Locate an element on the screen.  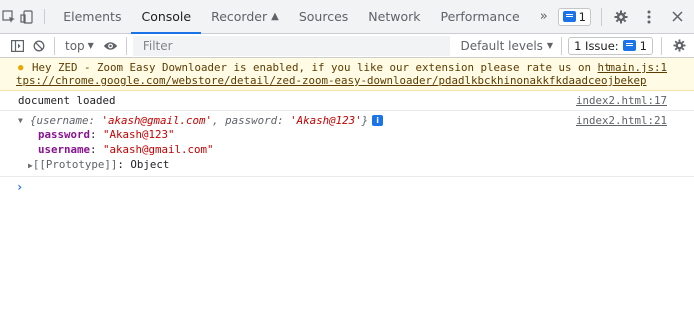
console-settings-gear-icon is located at coordinates (679, 46).